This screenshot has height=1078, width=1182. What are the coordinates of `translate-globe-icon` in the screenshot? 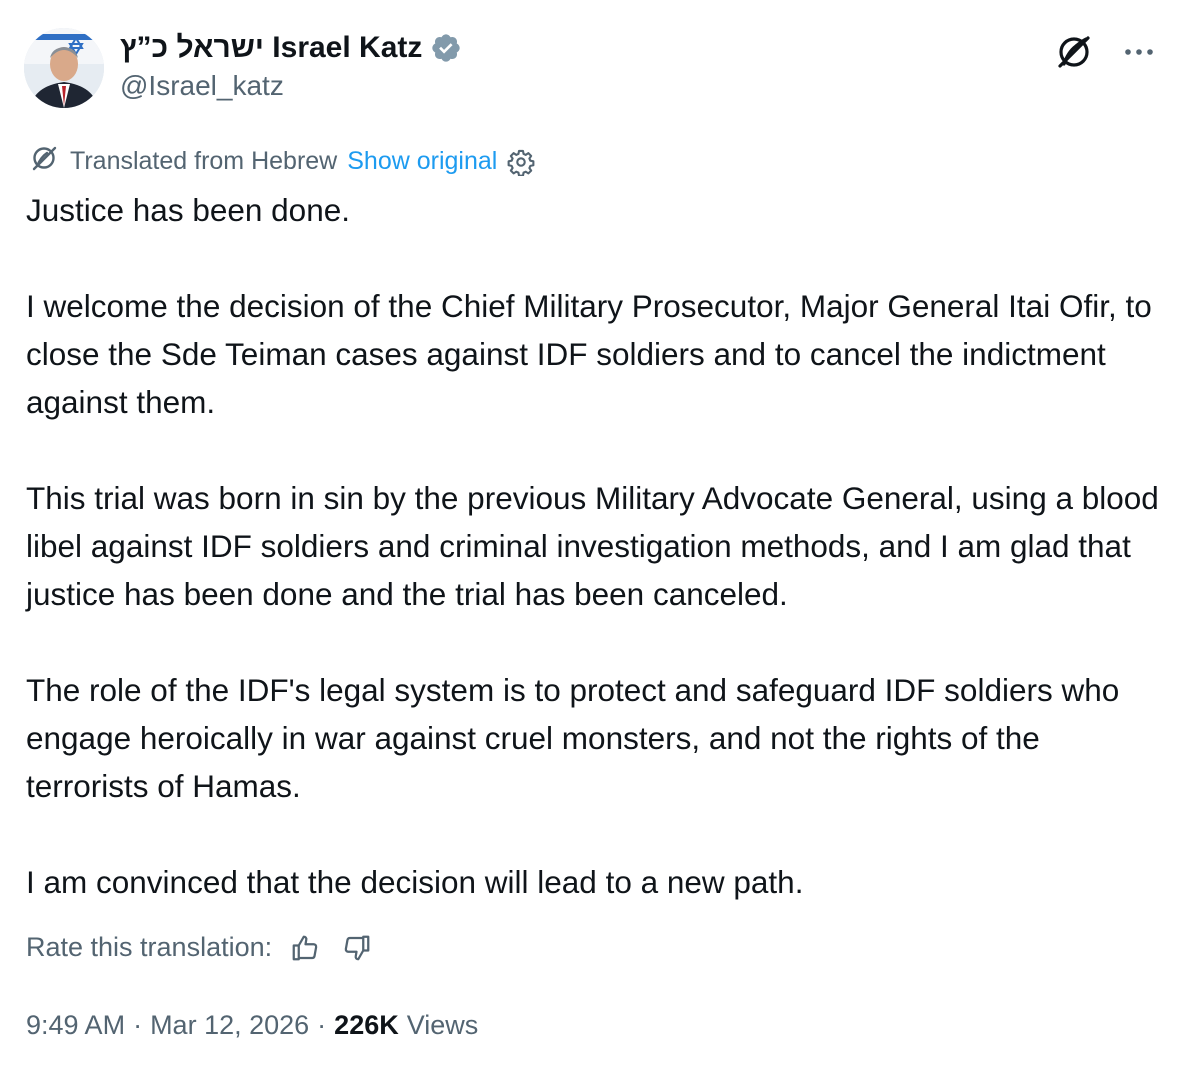 It's located at (1074, 52).